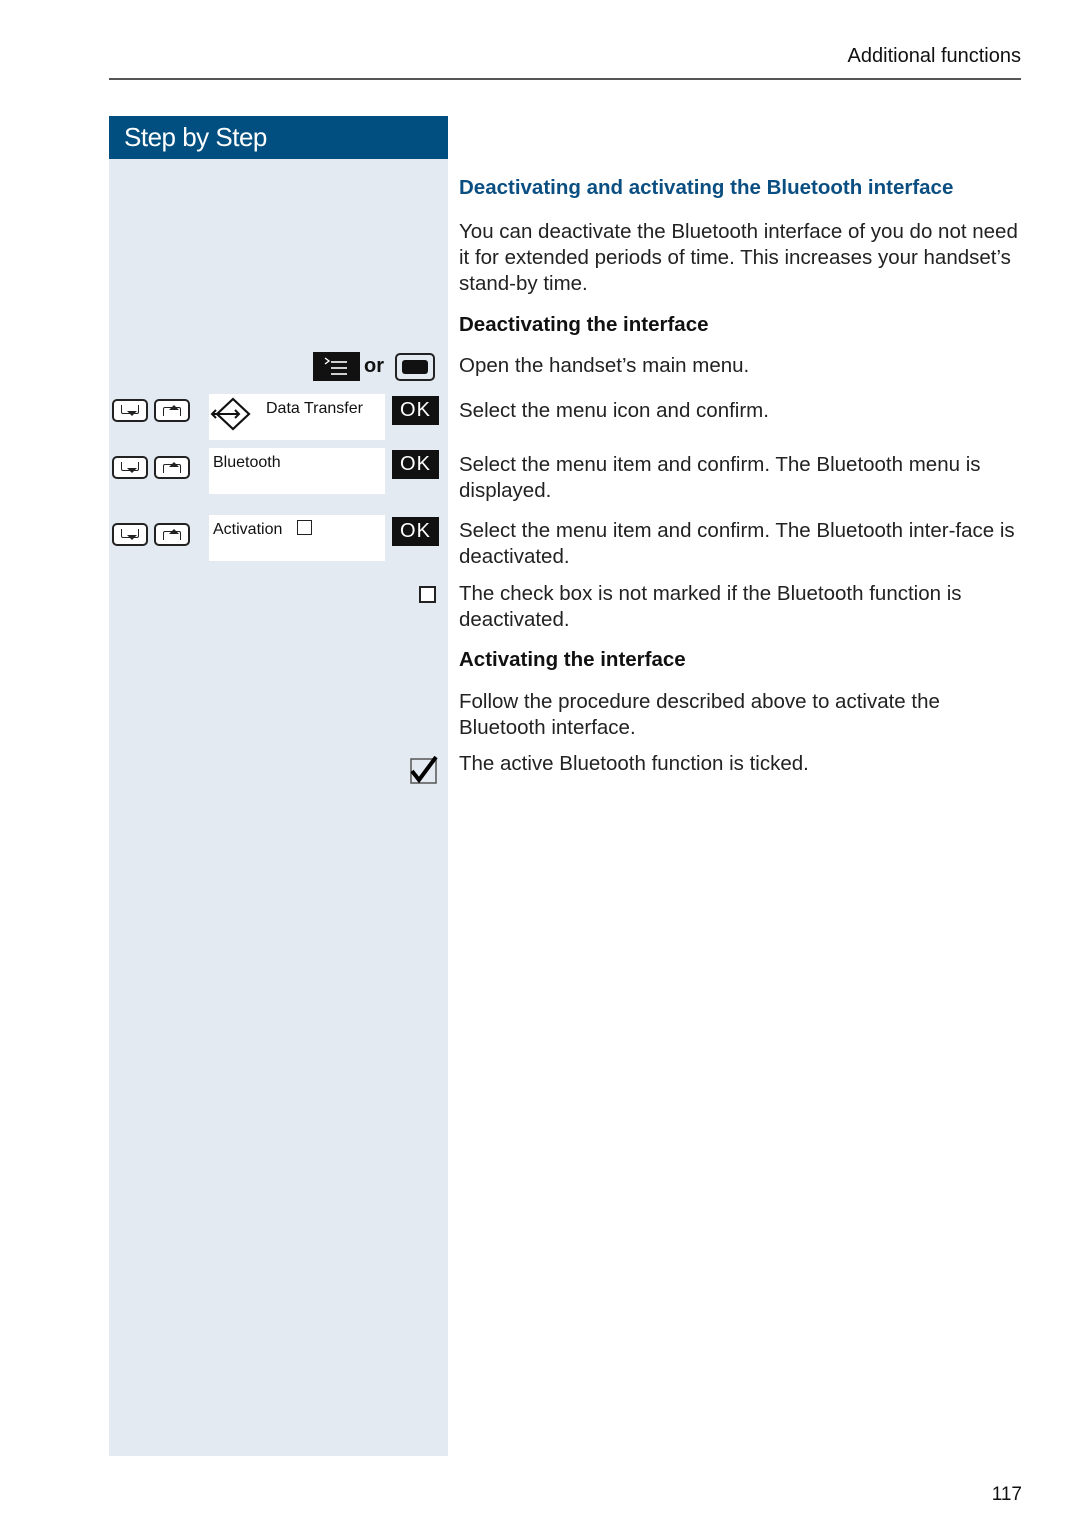 This screenshot has width=1080, height=1529. What do you see at coordinates (374, 366) in the screenshot?
I see `or-label: or` at bounding box center [374, 366].